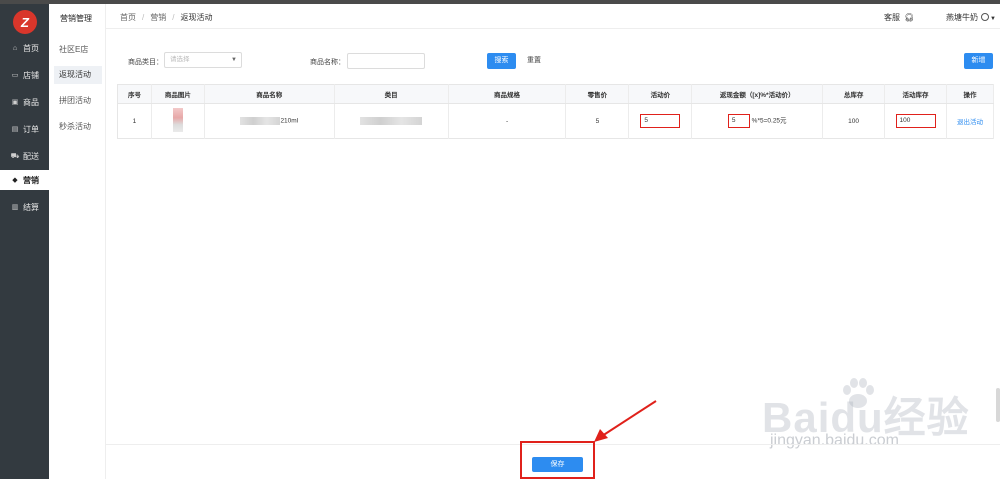 This screenshot has width=1000, height=479. Describe the element at coordinates (970, 94) in the screenshot. I see `column-header: 操作` at that location.